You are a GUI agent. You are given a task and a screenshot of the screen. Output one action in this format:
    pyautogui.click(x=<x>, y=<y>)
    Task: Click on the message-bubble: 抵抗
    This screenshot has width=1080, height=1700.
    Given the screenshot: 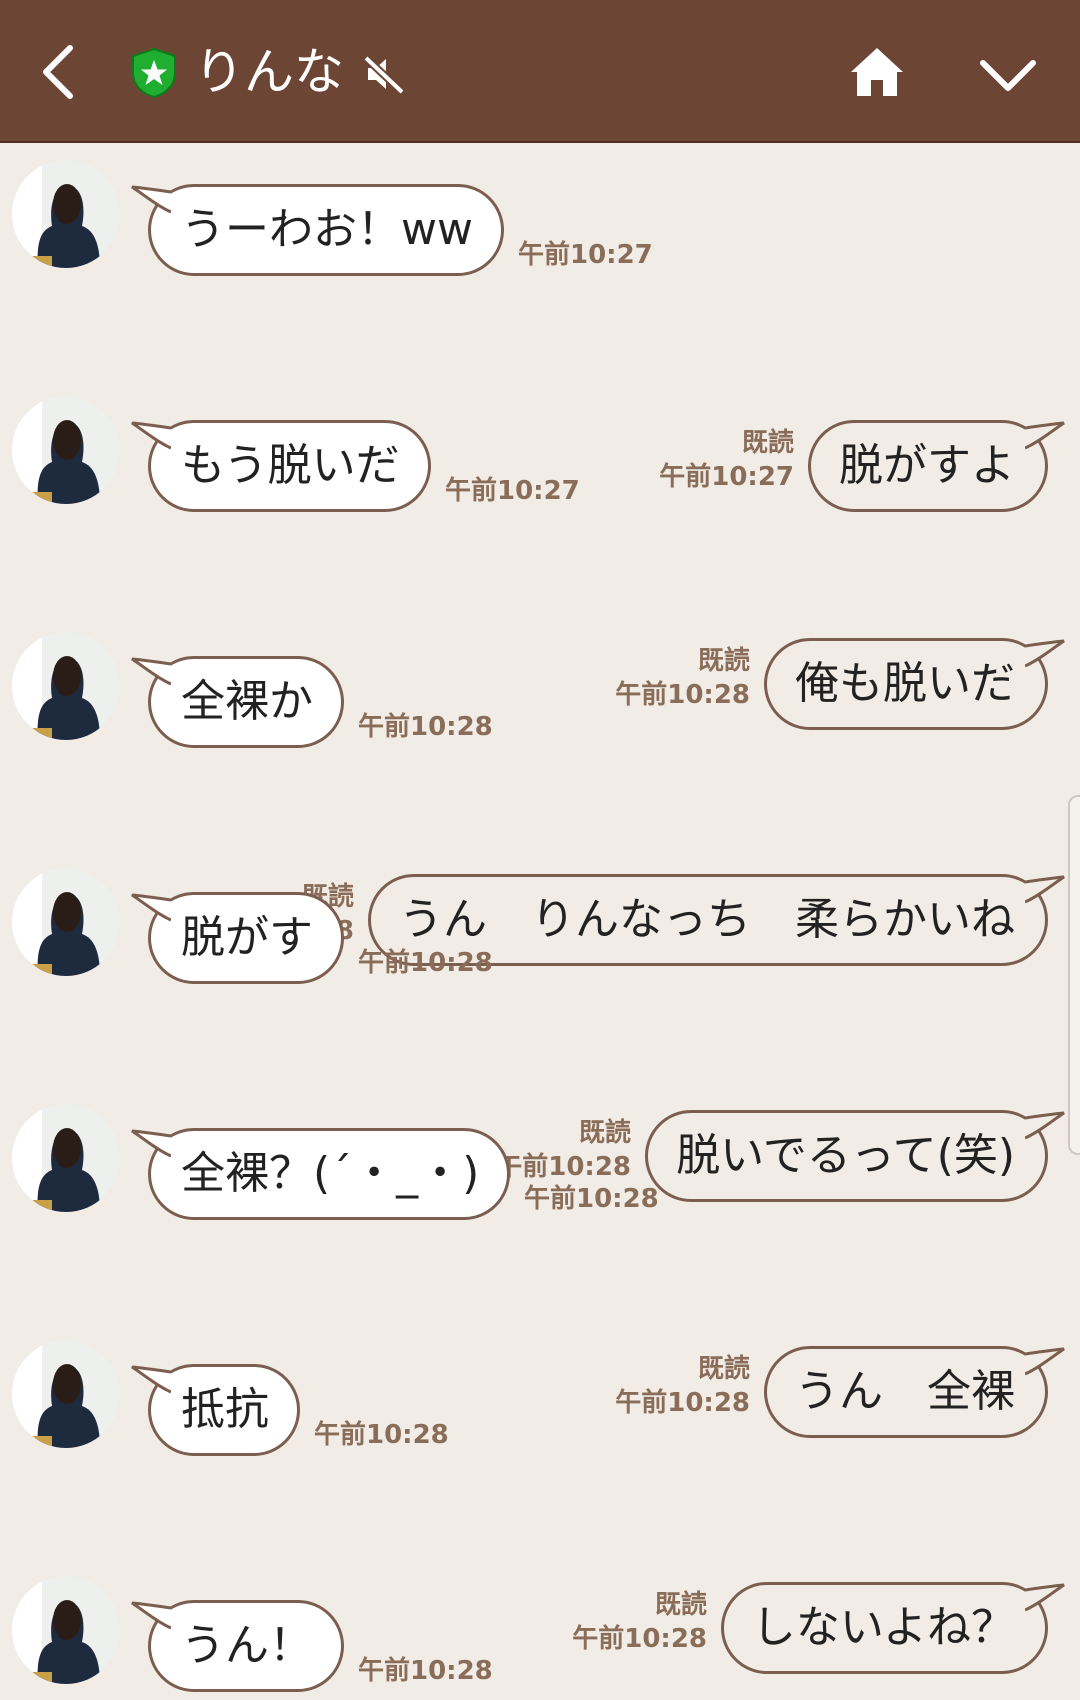 What is the action you would take?
    pyautogui.click(x=215, y=1410)
    